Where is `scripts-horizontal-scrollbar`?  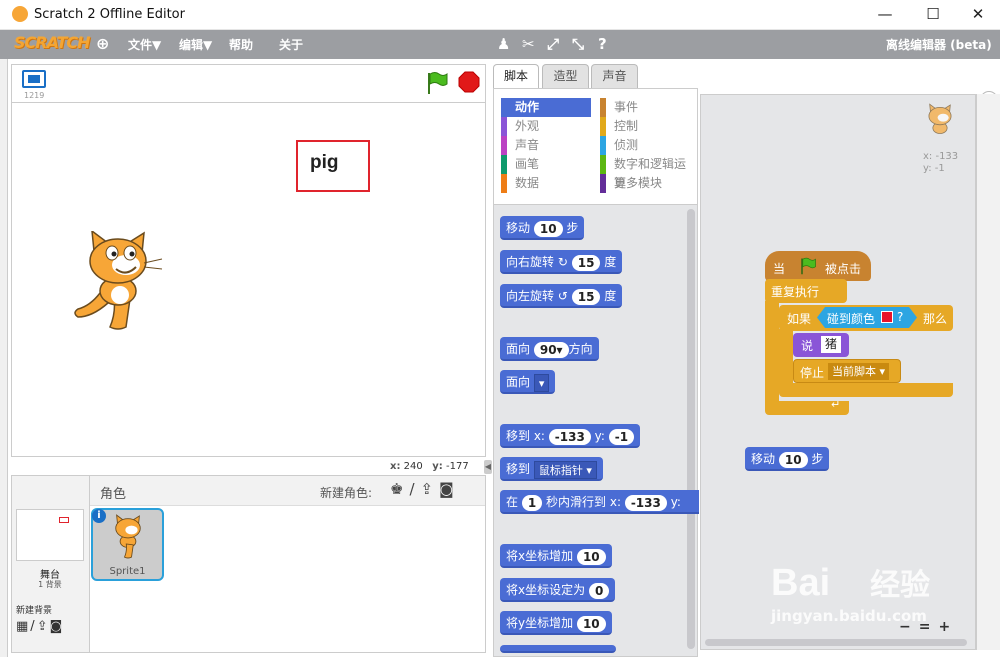
scripts-horizontal-scrollbar is located at coordinates (836, 642).